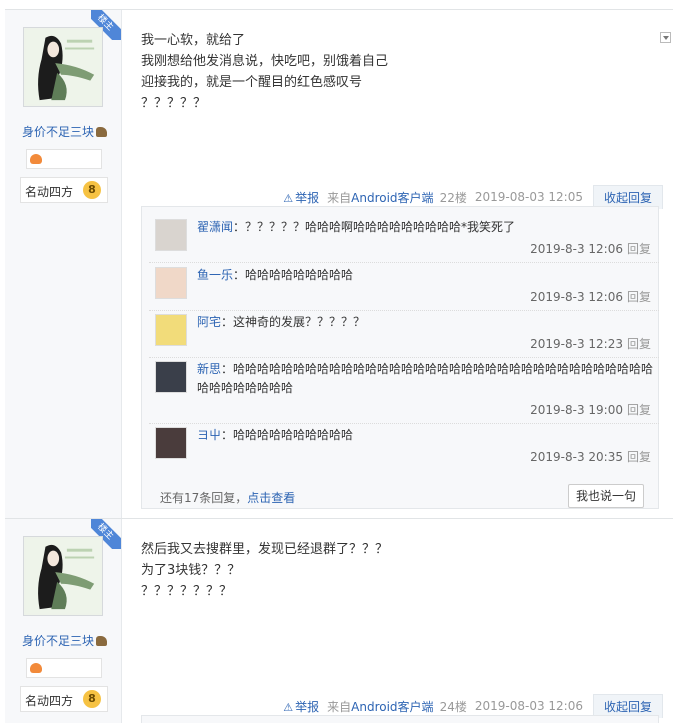  I want to click on reply-button: 我也说一句, so click(606, 496).